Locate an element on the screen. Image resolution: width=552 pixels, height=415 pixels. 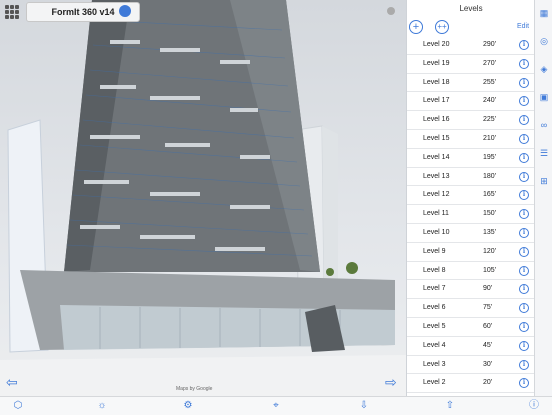
level-row: Level 10 135' i is located at coordinates (471, 233).